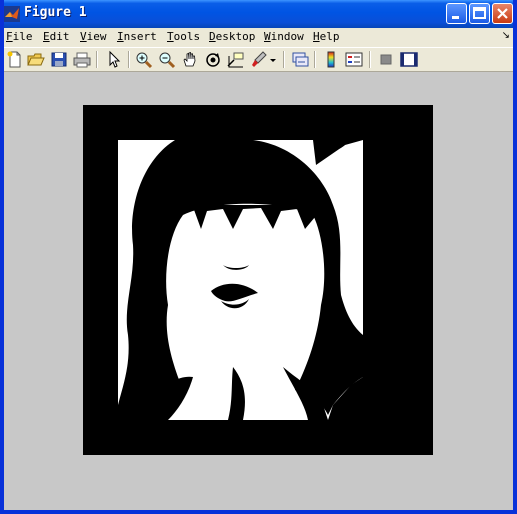 The width and height of the screenshot is (517, 514). What do you see at coordinates (258, 14) in the screenshot?
I see `title-bar: Figure 1` at bounding box center [258, 14].